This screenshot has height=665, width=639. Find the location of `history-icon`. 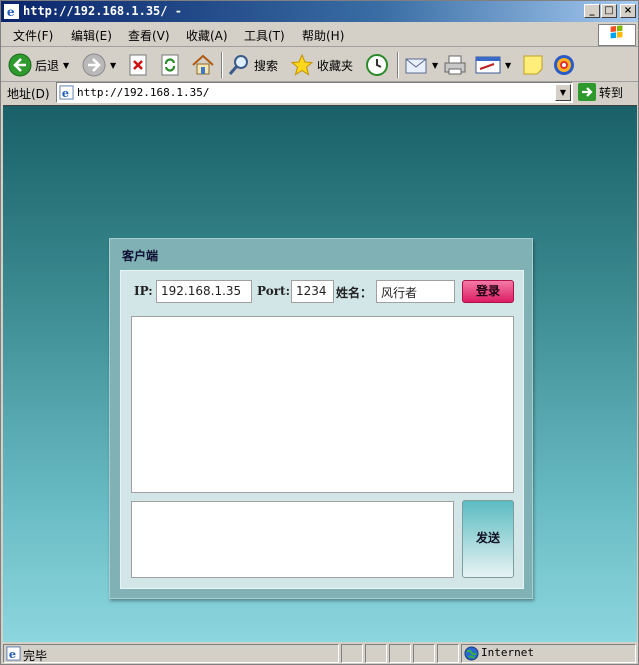

history-icon is located at coordinates (377, 65).